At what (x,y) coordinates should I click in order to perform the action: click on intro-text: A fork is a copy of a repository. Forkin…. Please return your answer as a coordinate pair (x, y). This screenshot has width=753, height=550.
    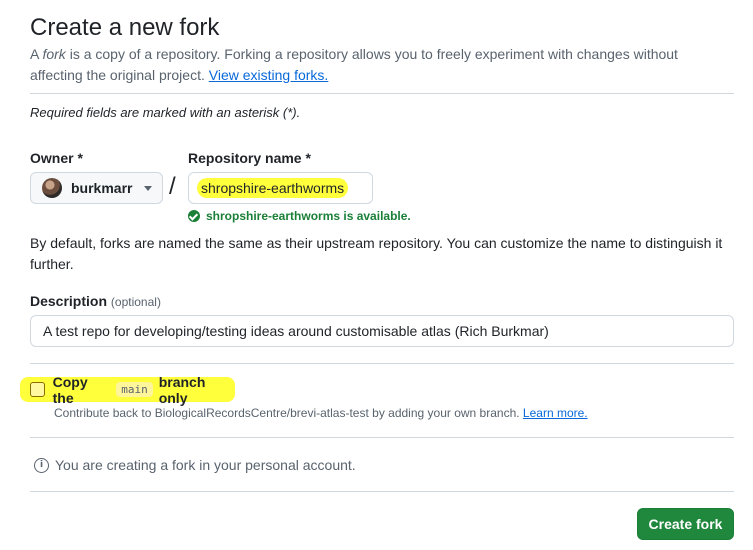
    Looking at the image, I should click on (380, 65).